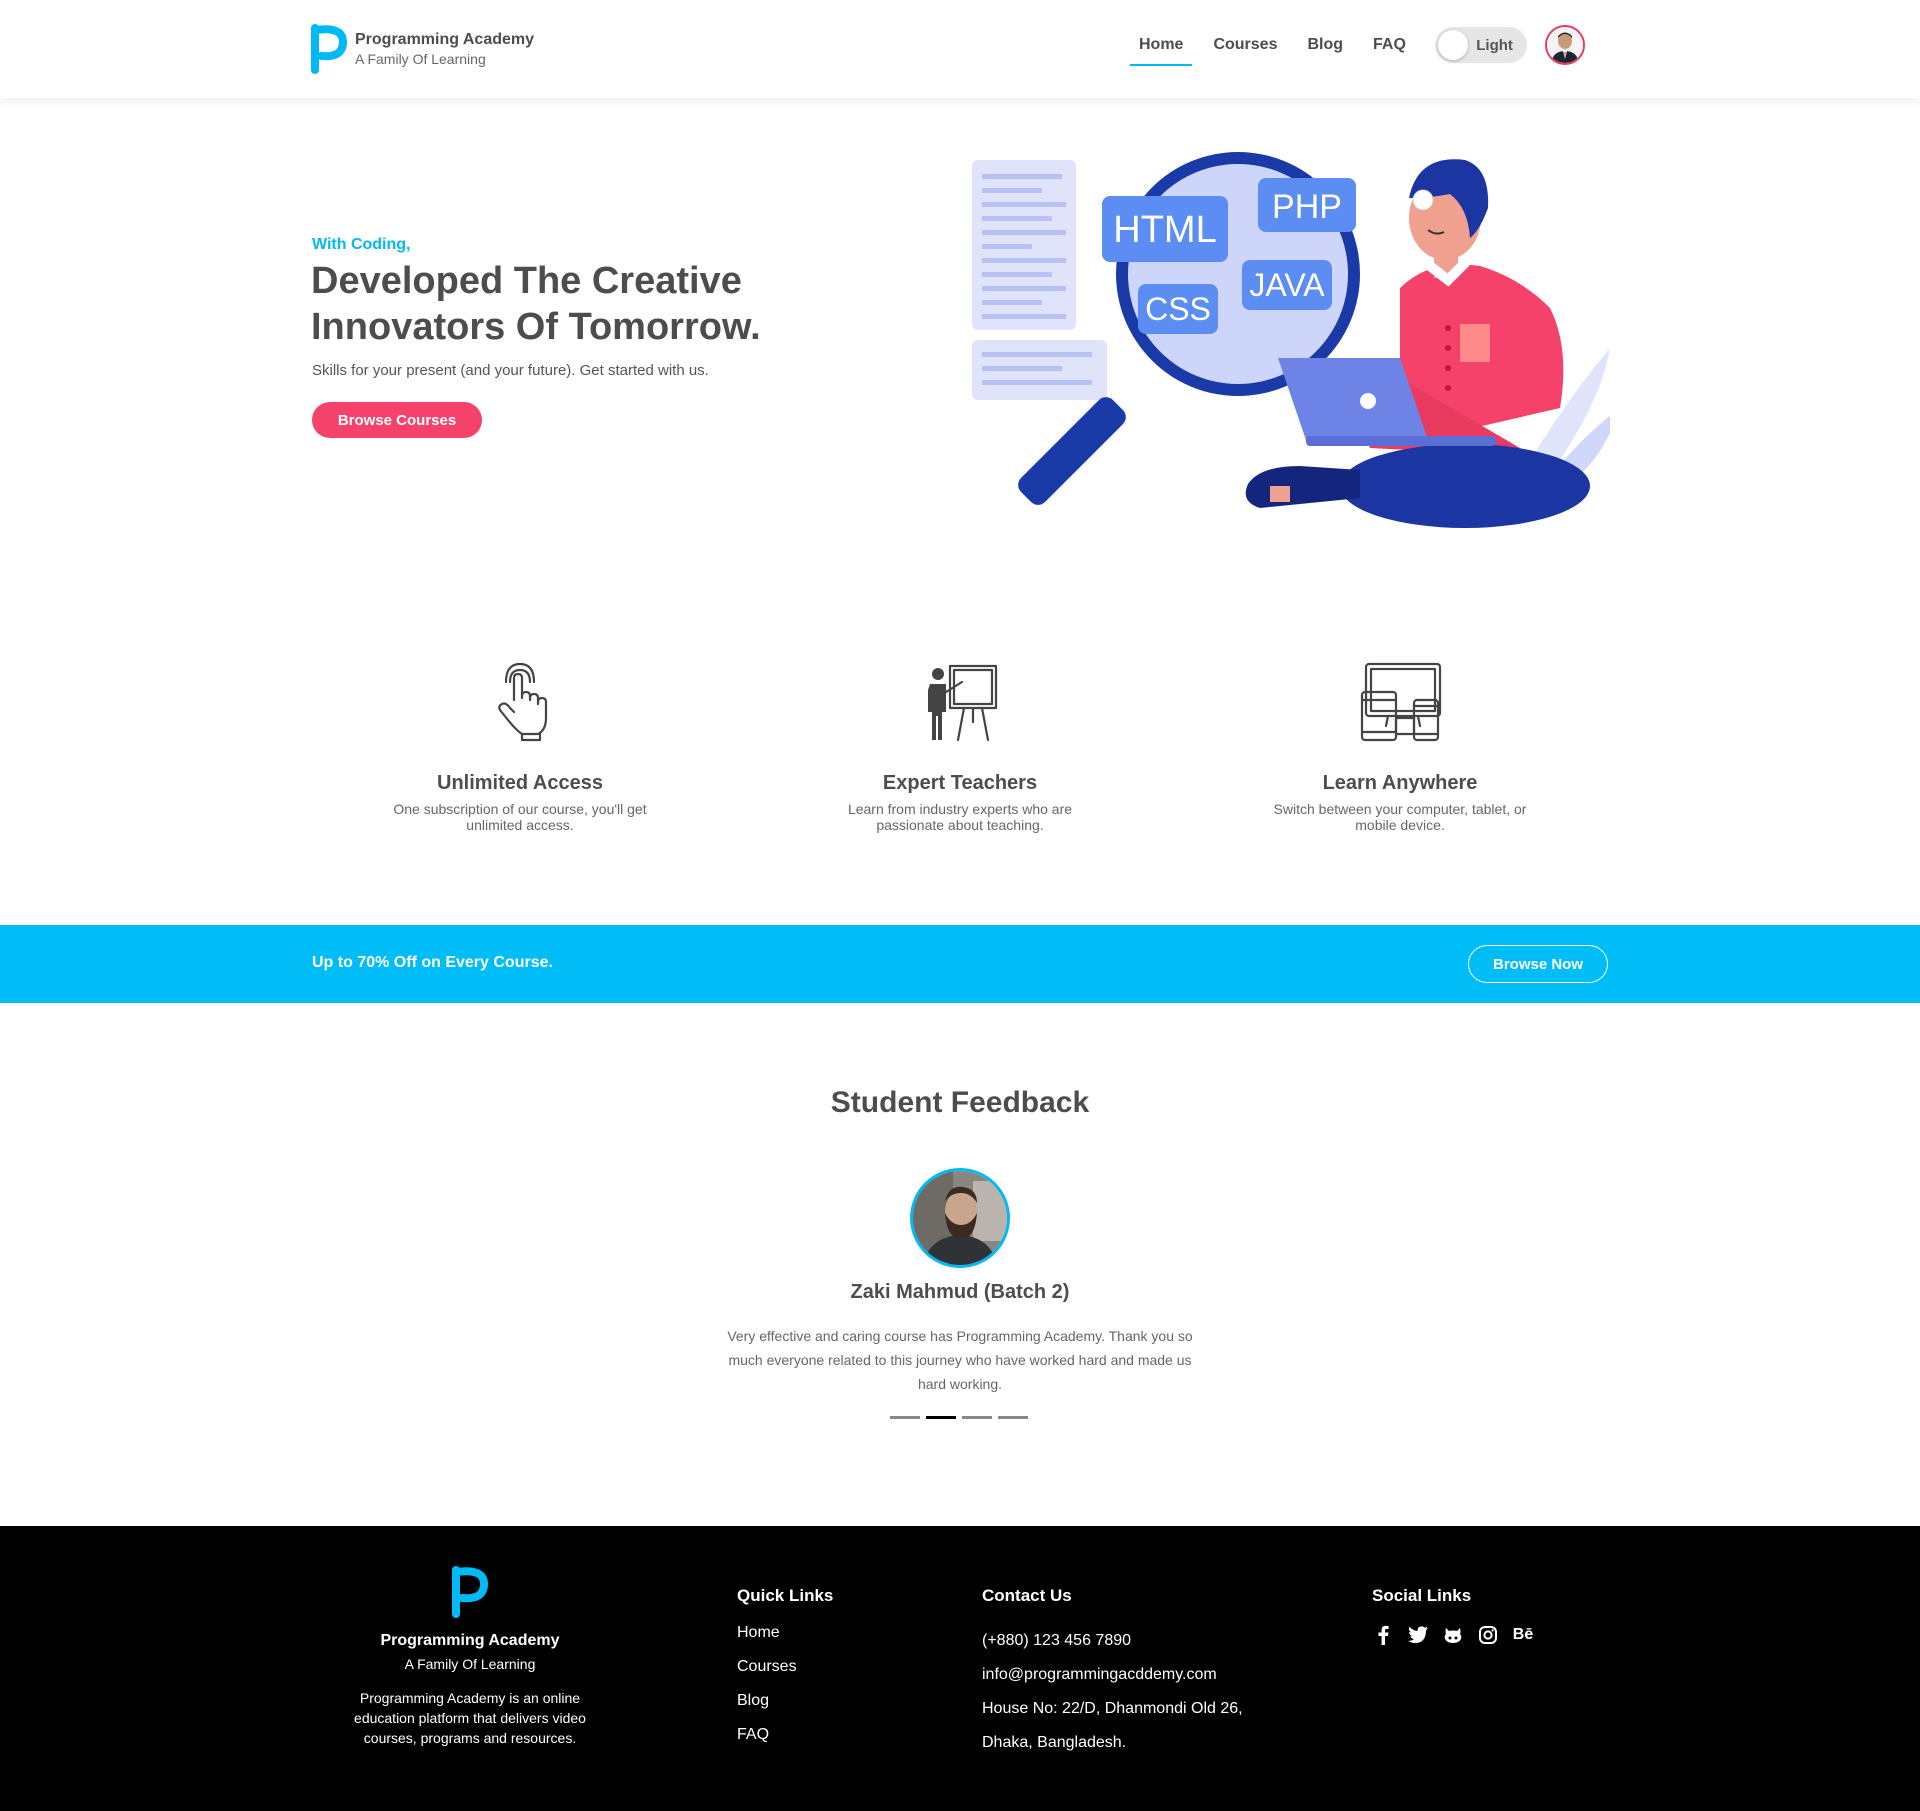 Image resolution: width=1920 pixels, height=1811 pixels. I want to click on user-avatar, so click(1564, 45).